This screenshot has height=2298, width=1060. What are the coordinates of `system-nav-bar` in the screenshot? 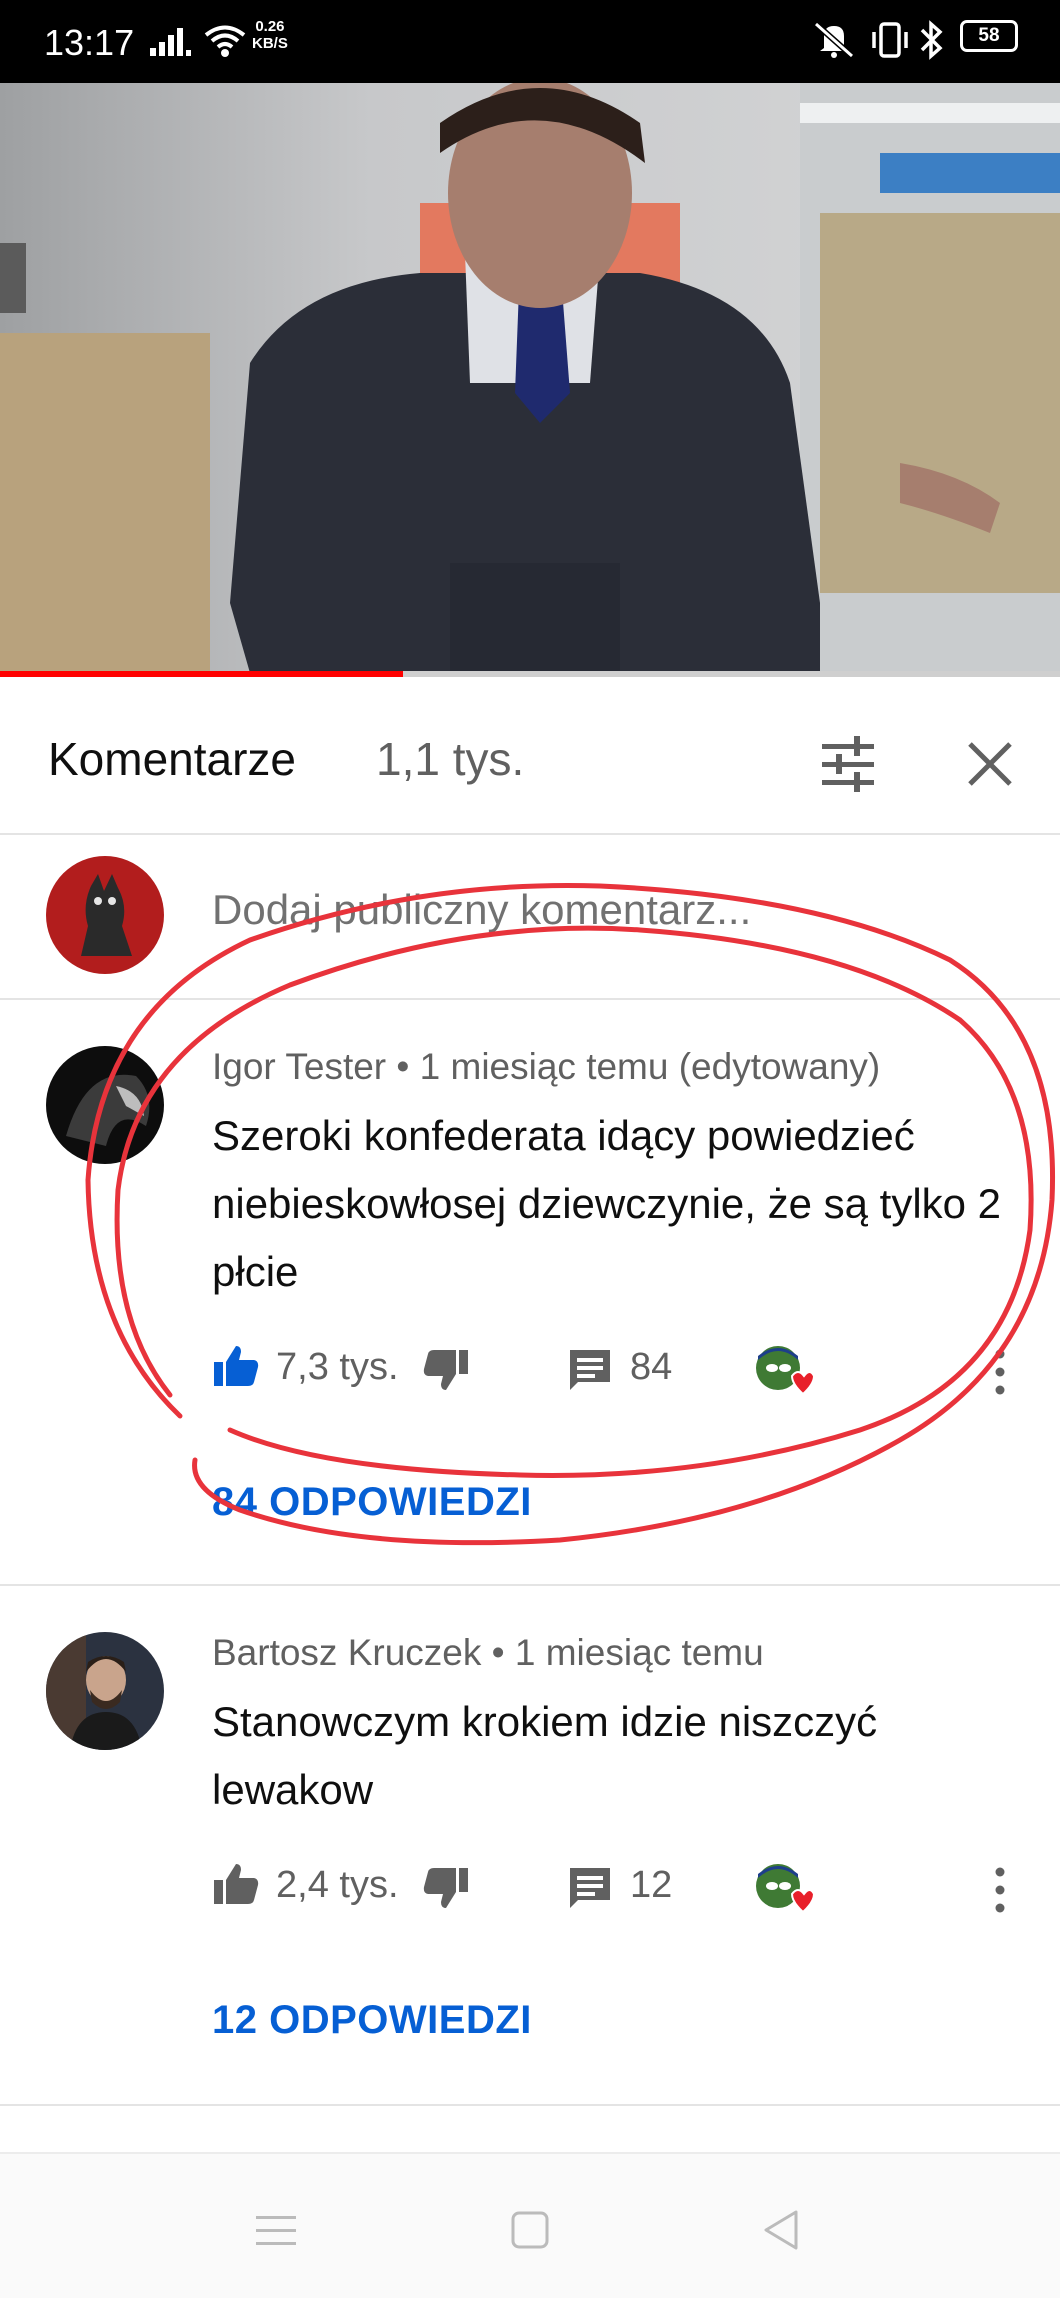 It's located at (530, 2225).